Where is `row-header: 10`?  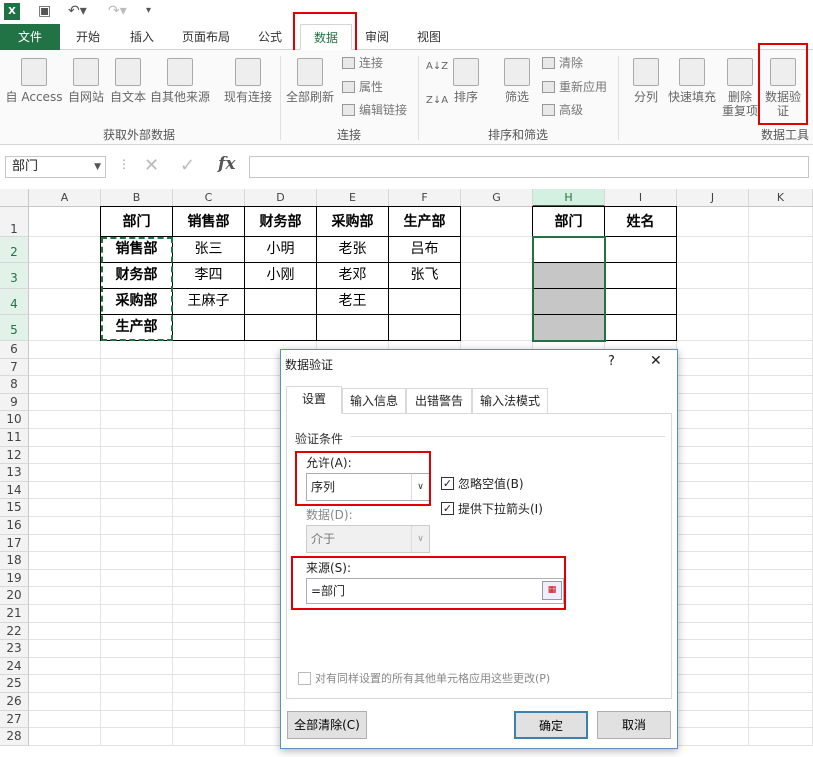
row-header: 10 is located at coordinates (14, 420).